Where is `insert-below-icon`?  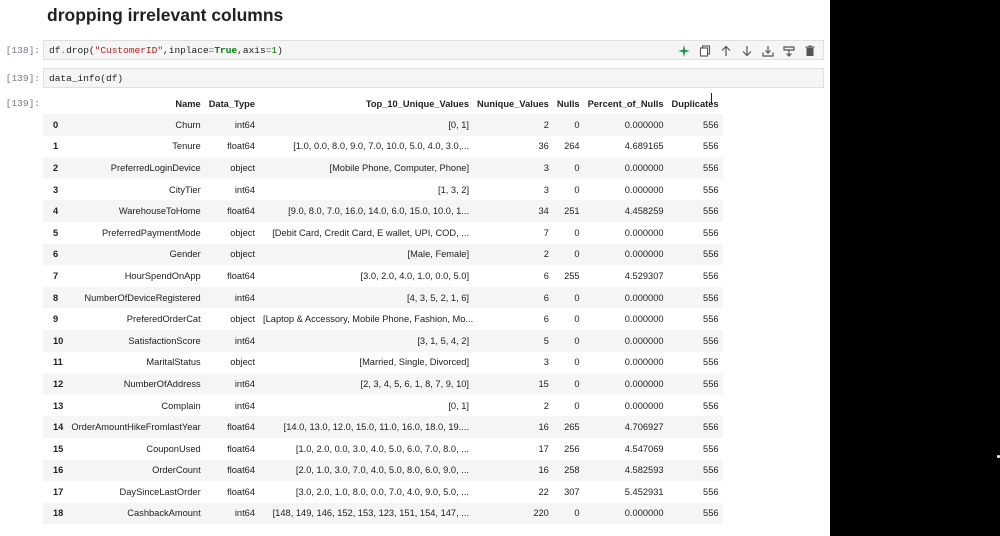 insert-below-icon is located at coordinates (768, 51).